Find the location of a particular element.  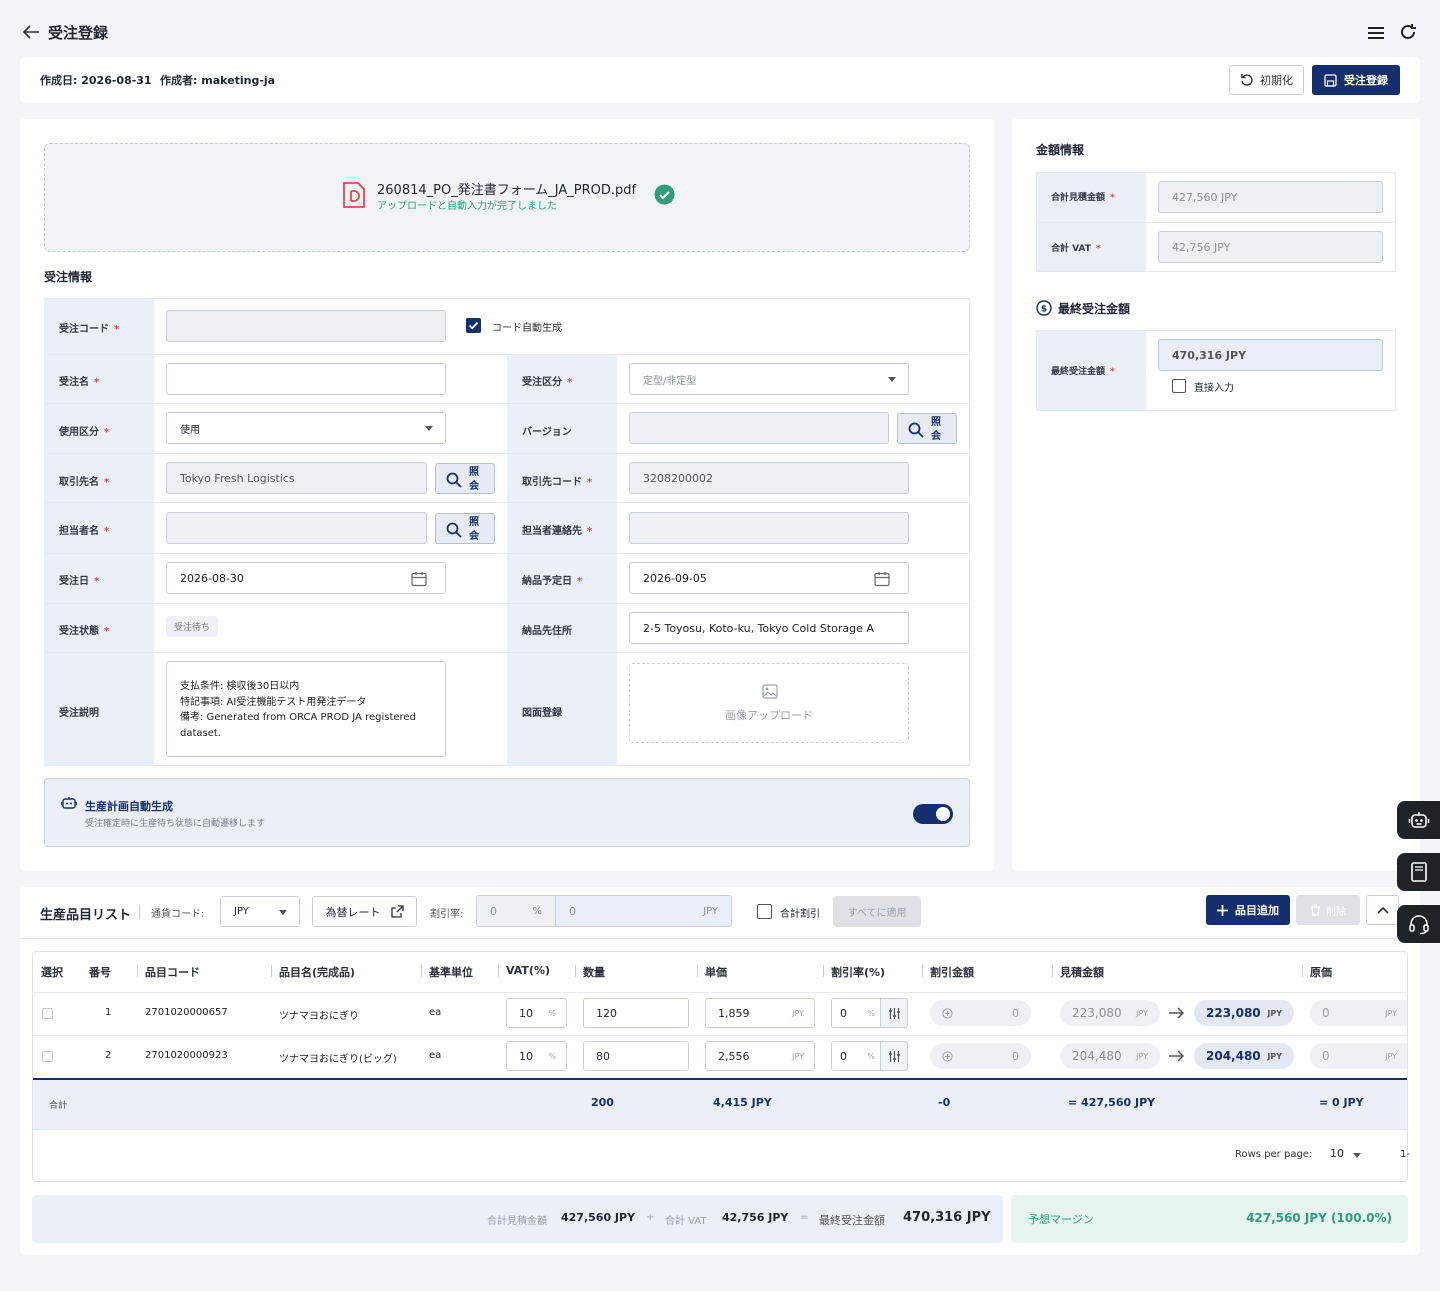

client-input: Tokyo Fresh Logistics is located at coordinates (296, 478).